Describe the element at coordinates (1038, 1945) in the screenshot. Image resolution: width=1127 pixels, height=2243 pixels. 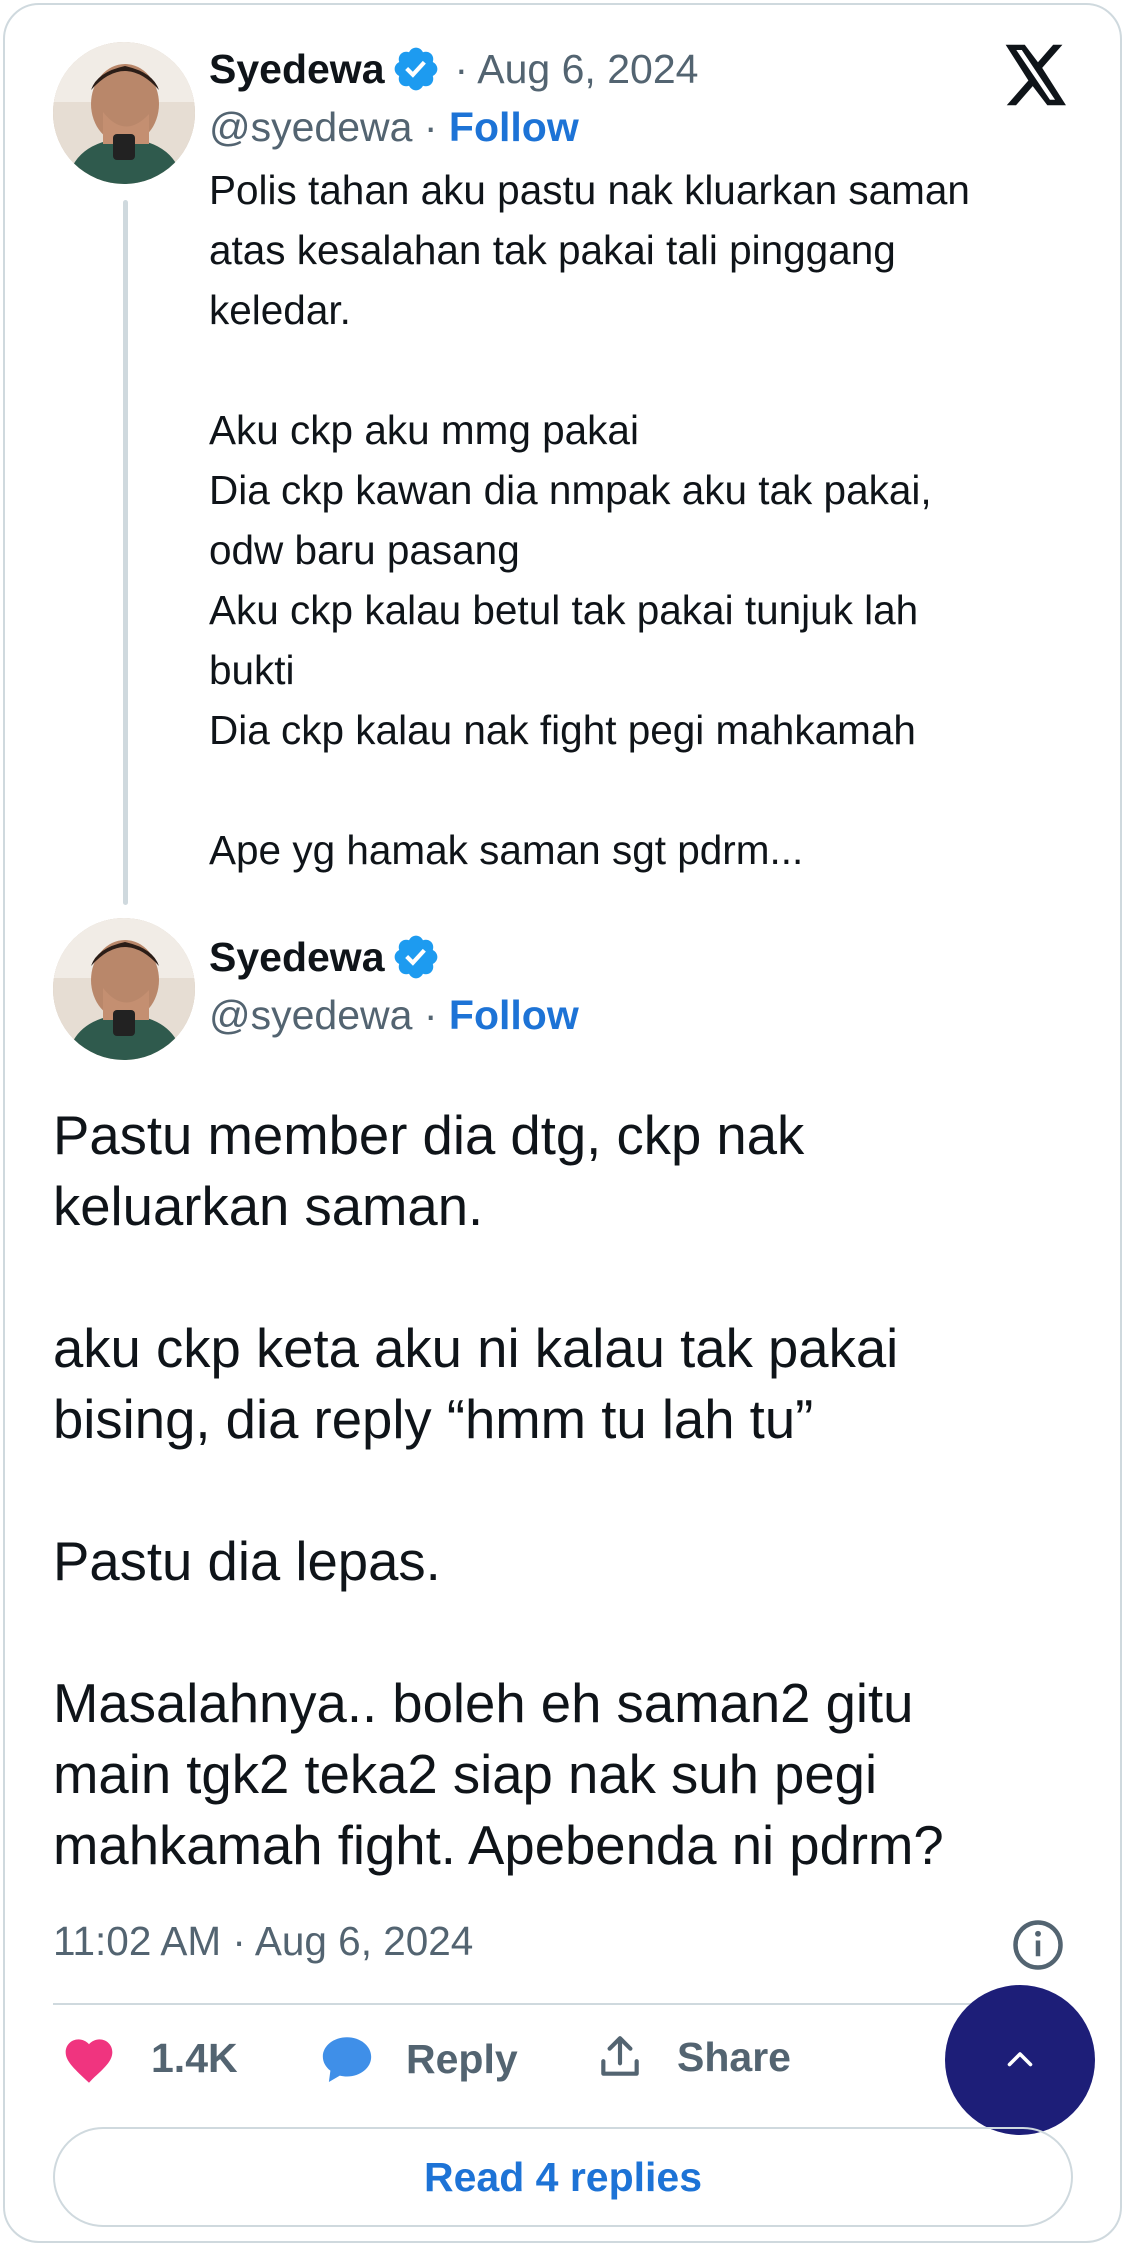
I see `info-icon` at that location.